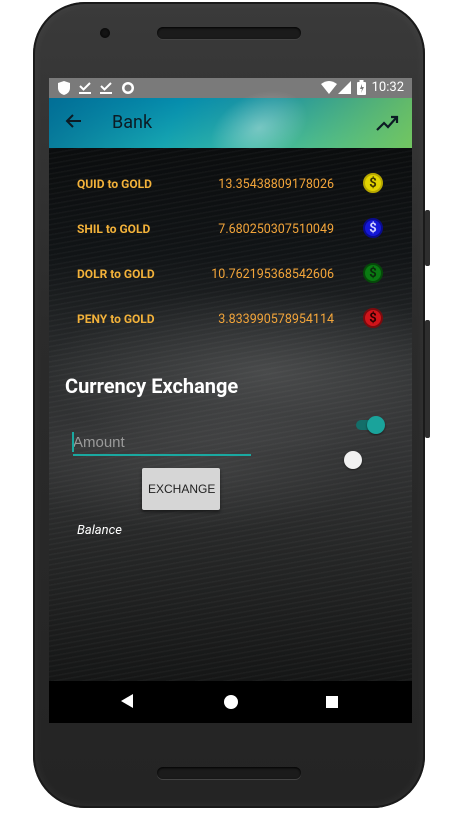 The width and height of the screenshot is (459, 820). I want to click on rate-value: 3.833990578954114, so click(276, 319).